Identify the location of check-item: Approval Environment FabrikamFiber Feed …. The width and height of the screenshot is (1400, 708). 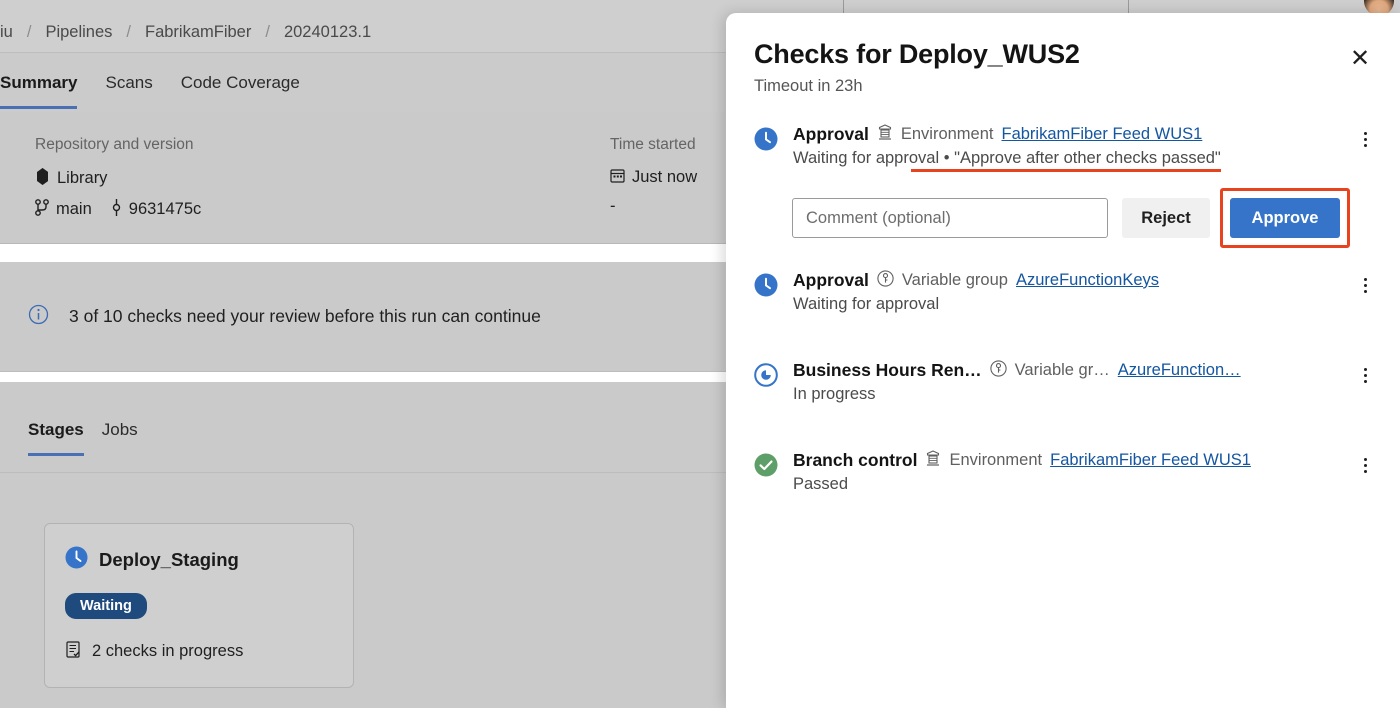
(1063, 146).